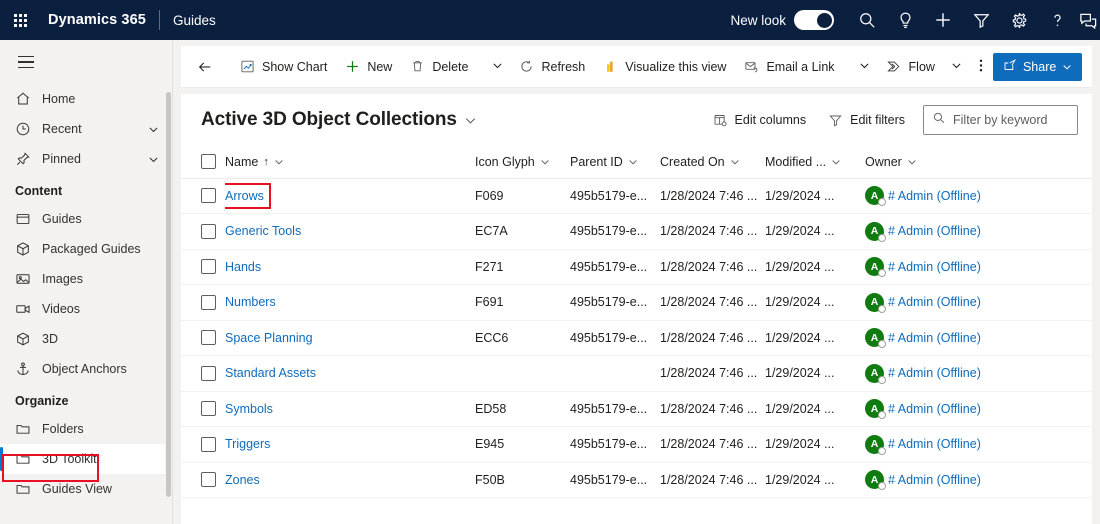  Describe the element at coordinates (978, 162) in the screenshot. I see `column-header-owner: Owner` at that location.